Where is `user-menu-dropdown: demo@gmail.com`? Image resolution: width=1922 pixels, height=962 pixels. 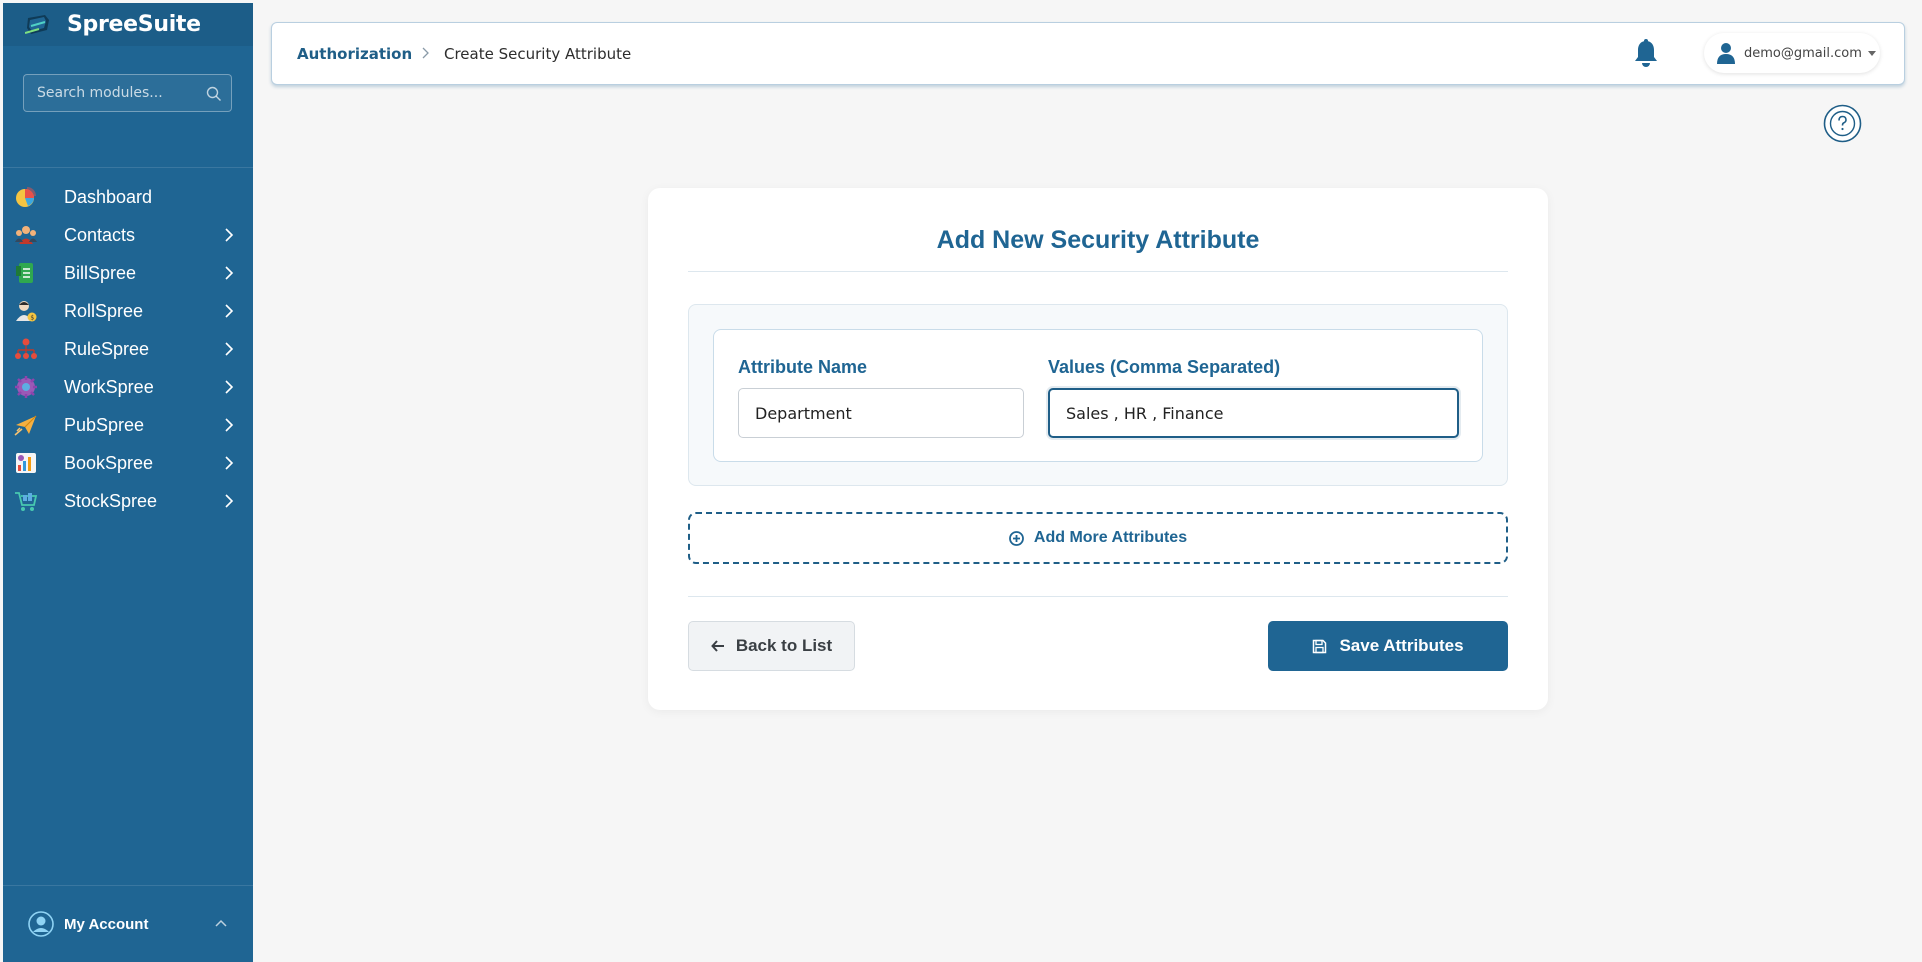
user-menu-dropdown: demo@gmail.com is located at coordinates (1792, 53).